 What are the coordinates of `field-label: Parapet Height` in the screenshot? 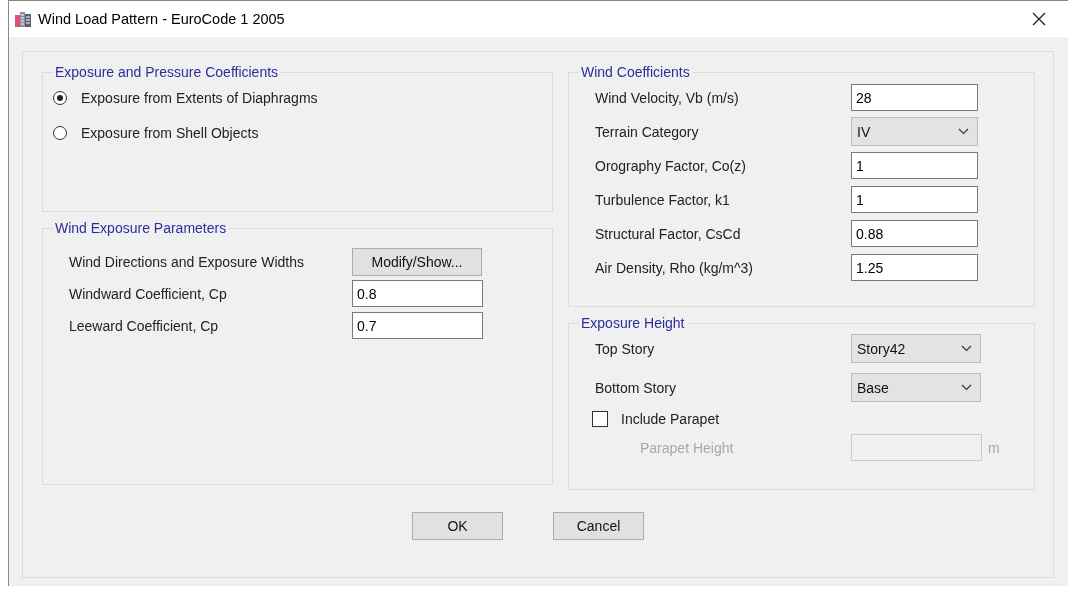 It's located at (687, 447).